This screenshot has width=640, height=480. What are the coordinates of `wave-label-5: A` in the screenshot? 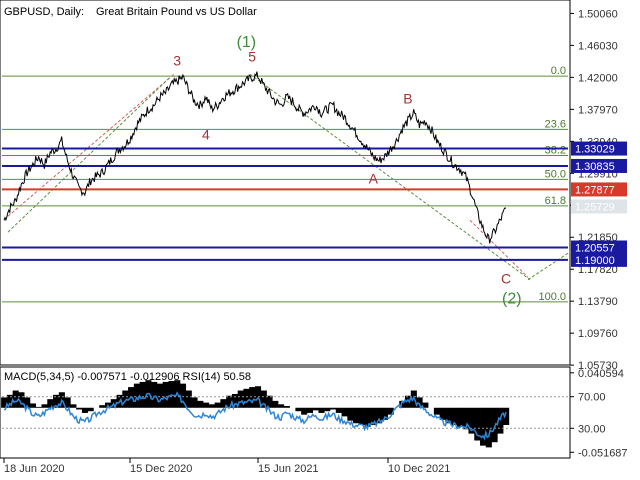 It's located at (374, 179).